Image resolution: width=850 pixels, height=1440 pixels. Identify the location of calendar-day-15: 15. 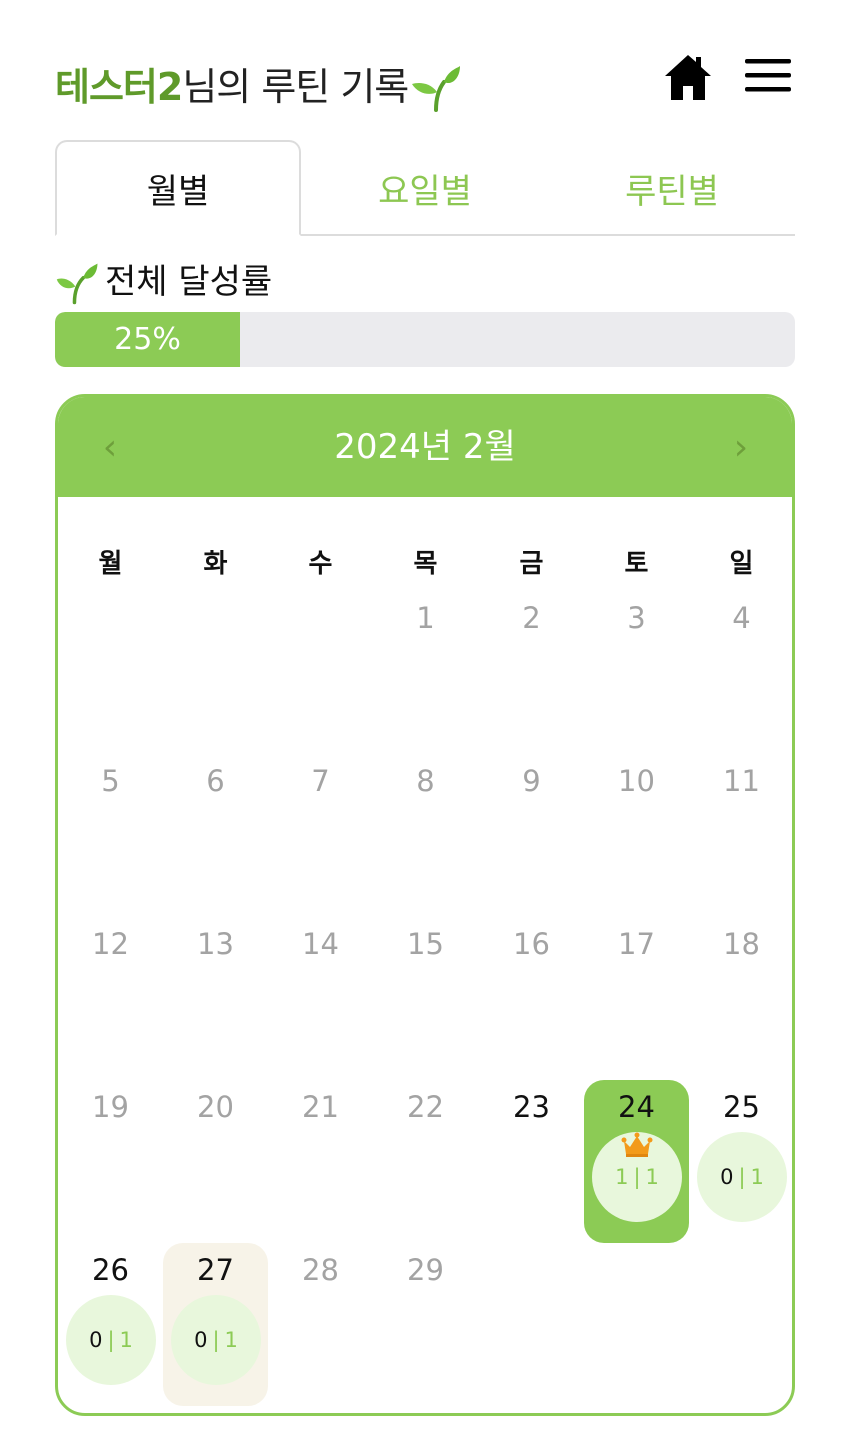
(425, 998).